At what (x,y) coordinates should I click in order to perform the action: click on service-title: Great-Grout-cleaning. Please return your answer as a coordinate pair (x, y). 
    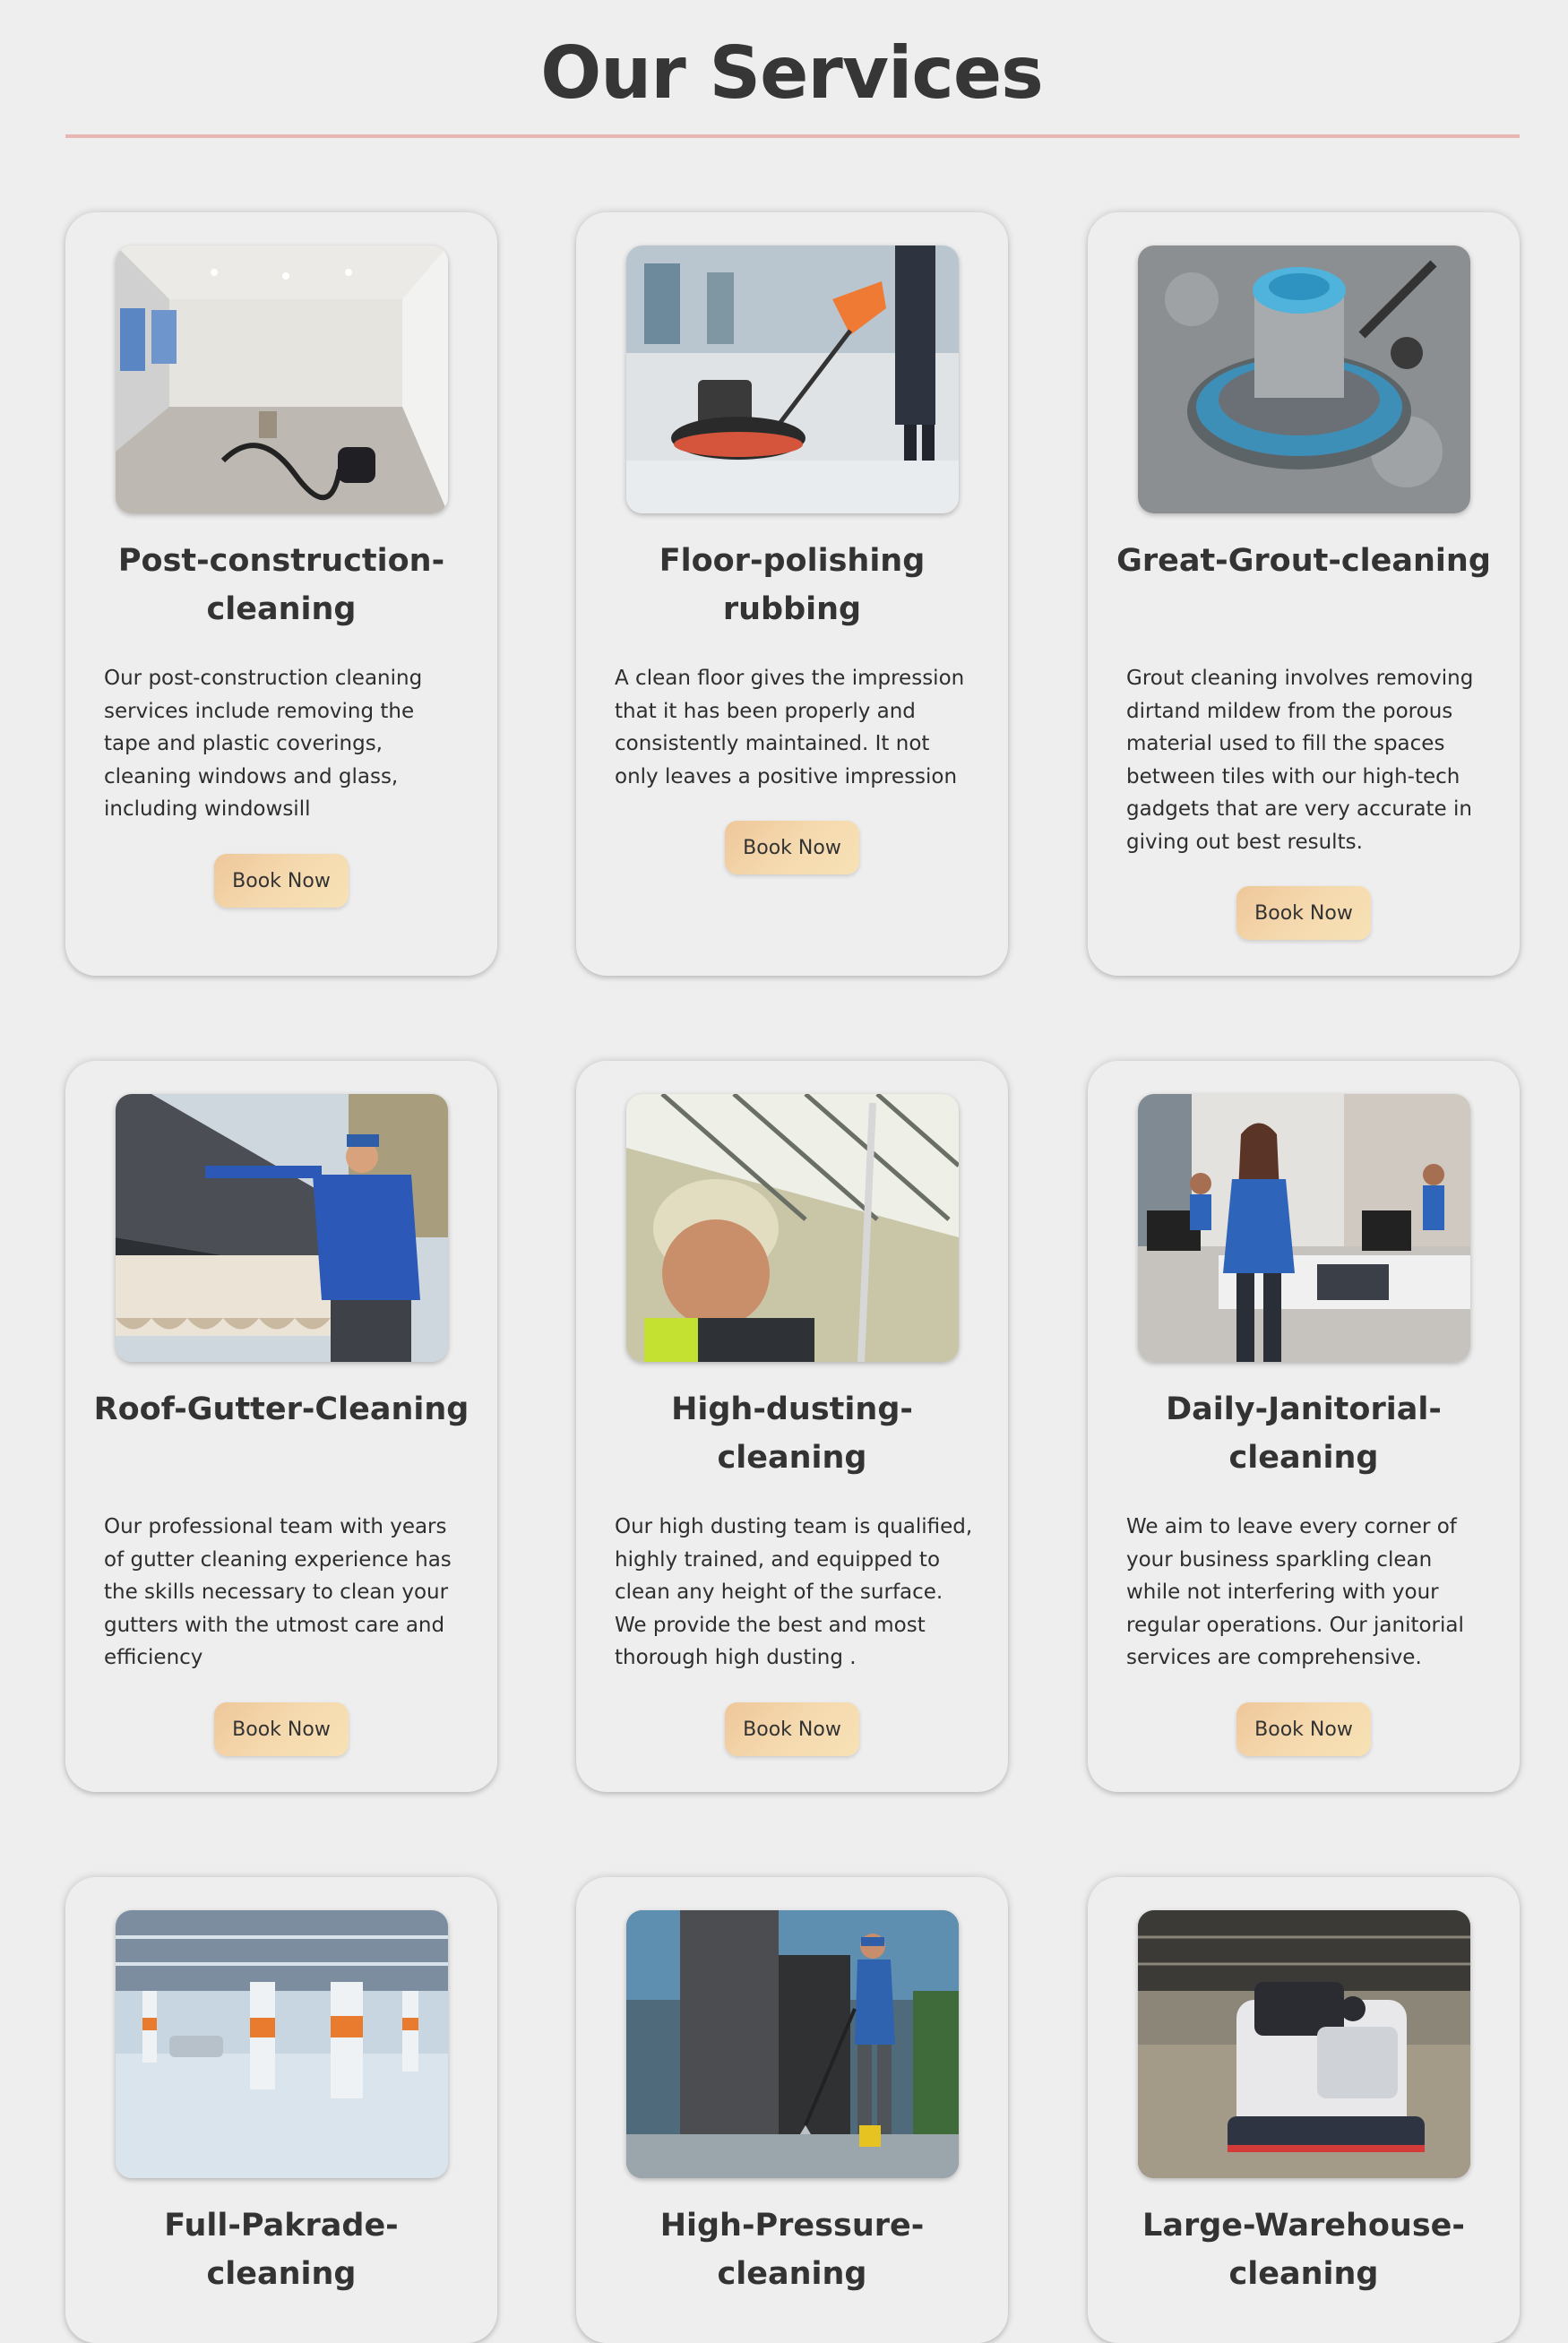
    Looking at the image, I should click on (1303, 561).